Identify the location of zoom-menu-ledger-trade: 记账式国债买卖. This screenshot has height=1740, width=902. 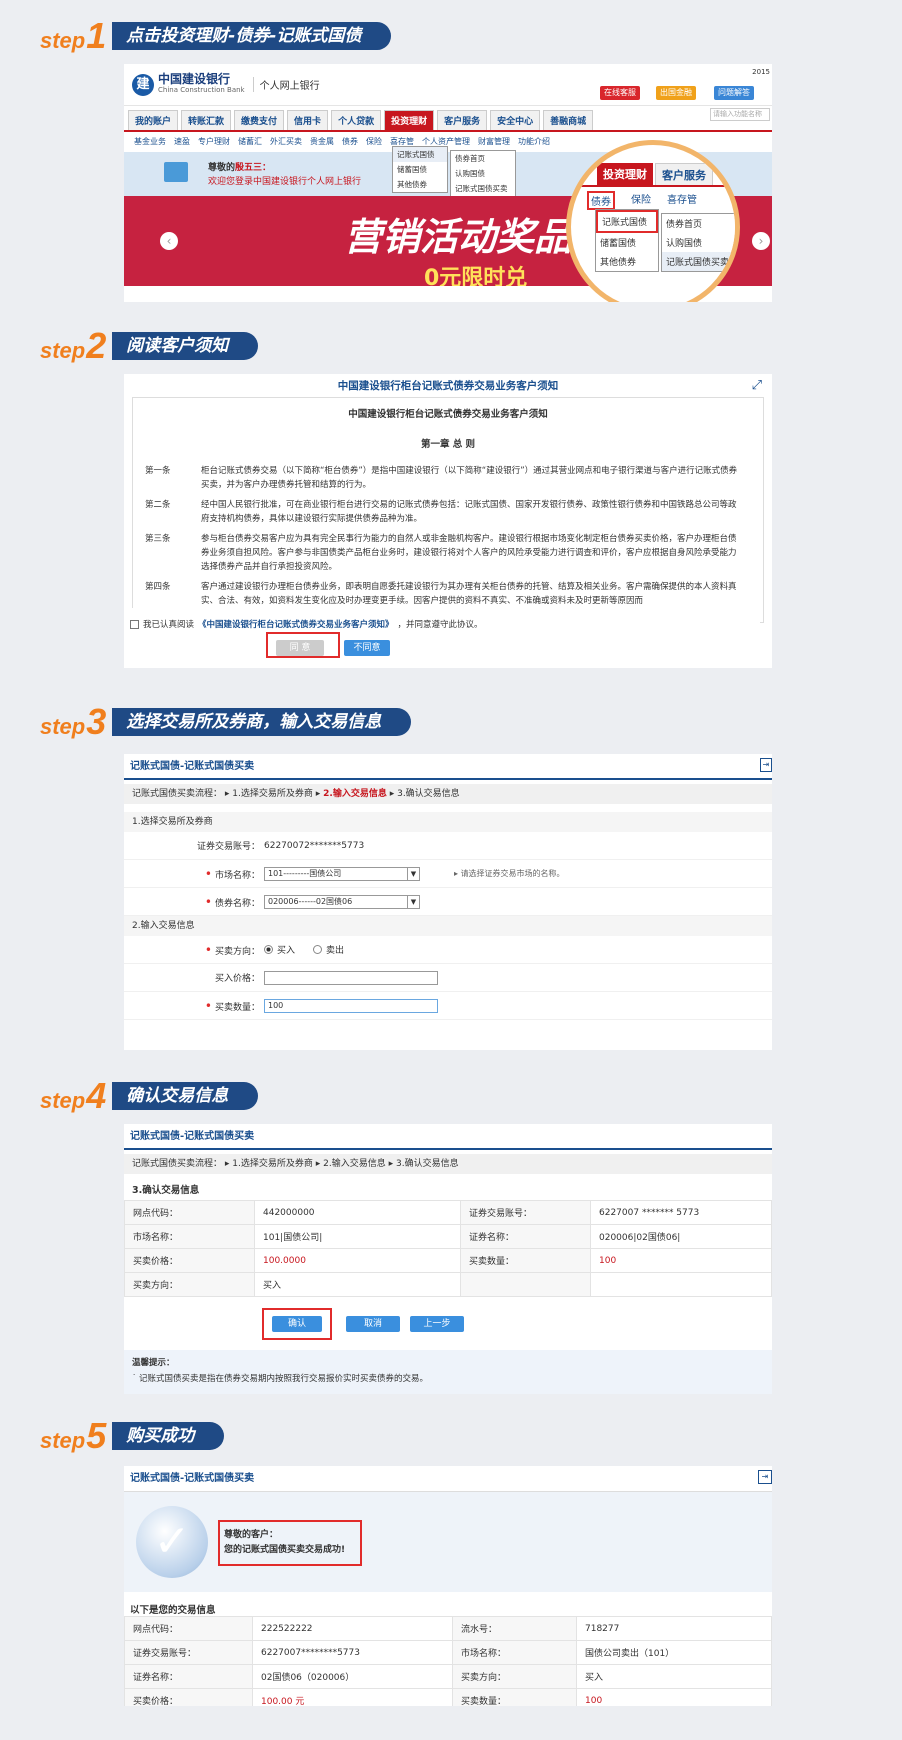
(698, 261).